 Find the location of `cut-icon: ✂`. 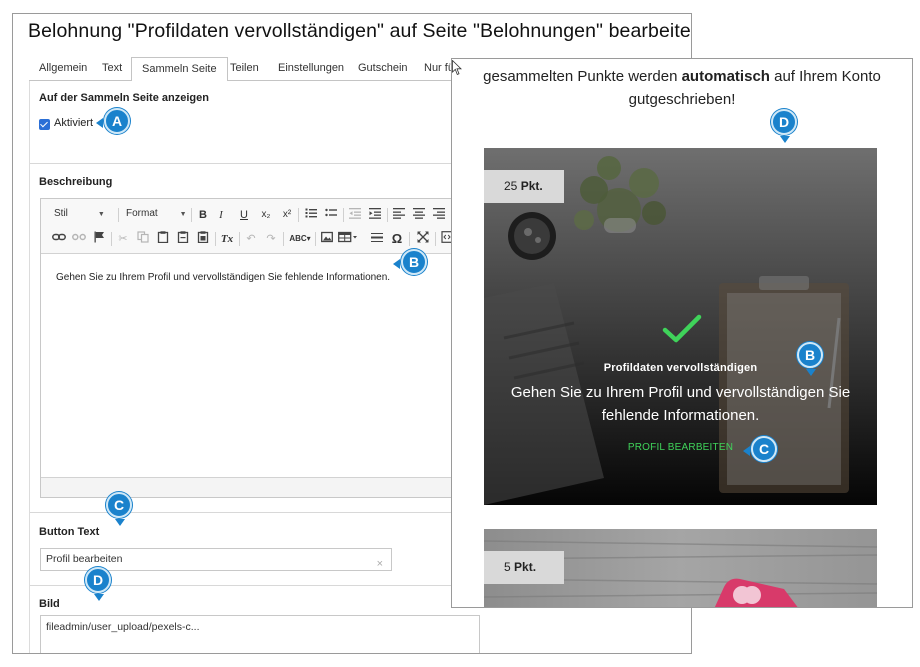

cut-icon: ✂ is located at coordinates (123, 239).